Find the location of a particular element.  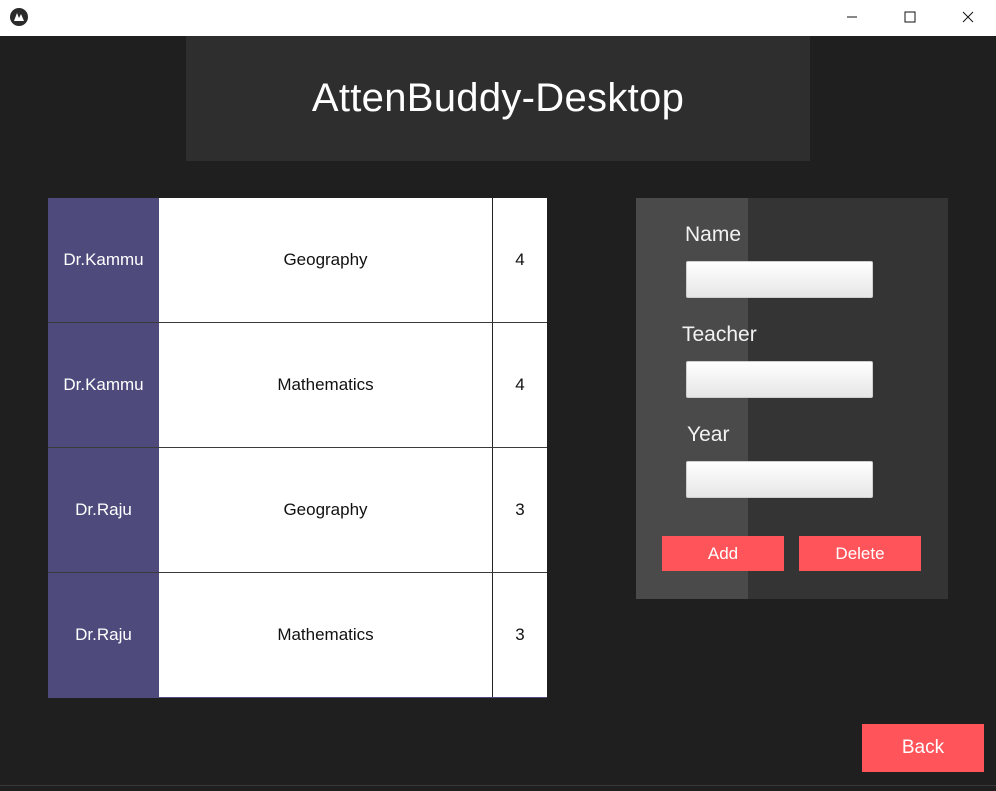

back-button: Back is located at coordinates (923, 748).